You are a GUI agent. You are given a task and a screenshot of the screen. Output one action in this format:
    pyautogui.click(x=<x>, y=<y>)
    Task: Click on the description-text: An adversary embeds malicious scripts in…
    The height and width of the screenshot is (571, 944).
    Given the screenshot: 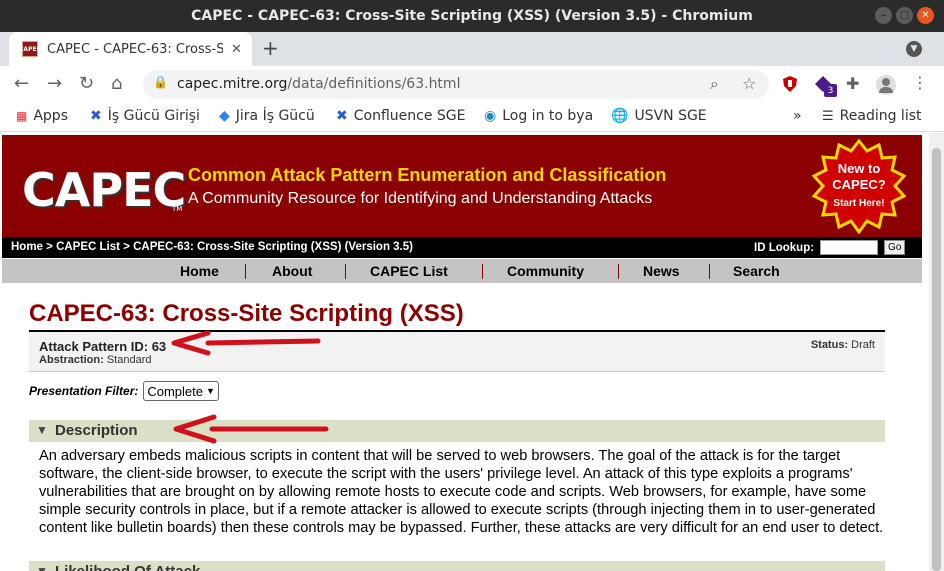 What is the action you would take?
    pyautogui.click(x=461, y=492)
    